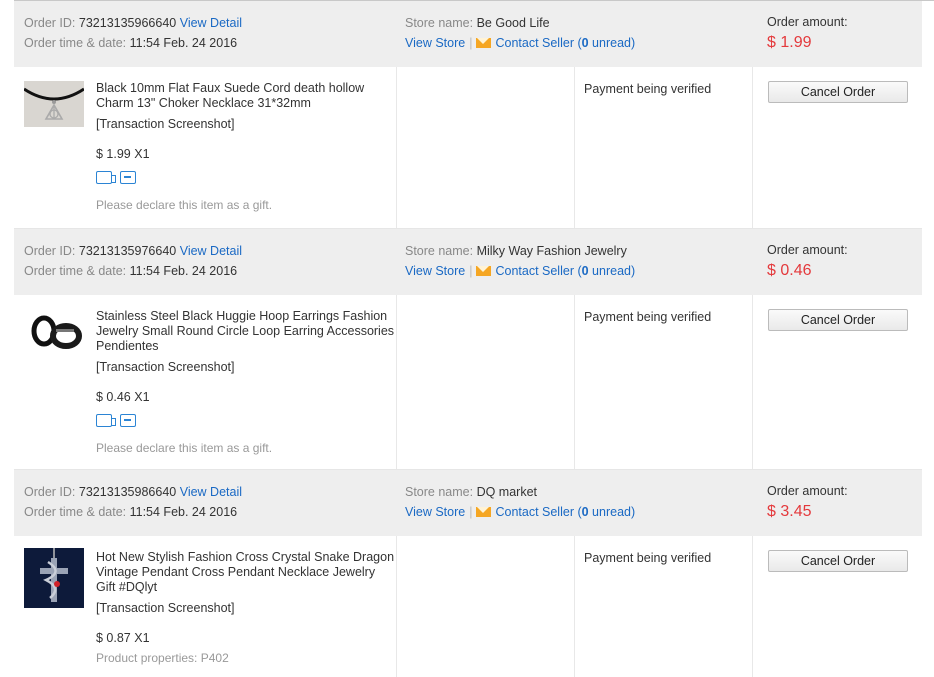 This screenshot has width=934, height=677. Describe the element at coordinates (127, 251) in the screenshot. I see `order-id-value: 73213135976640` at that location.